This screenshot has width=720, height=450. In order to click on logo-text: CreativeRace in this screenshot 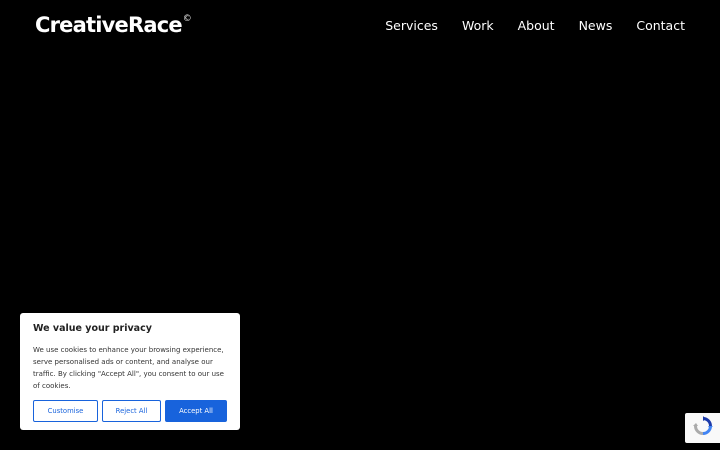, I will do `click(109, 25)`.